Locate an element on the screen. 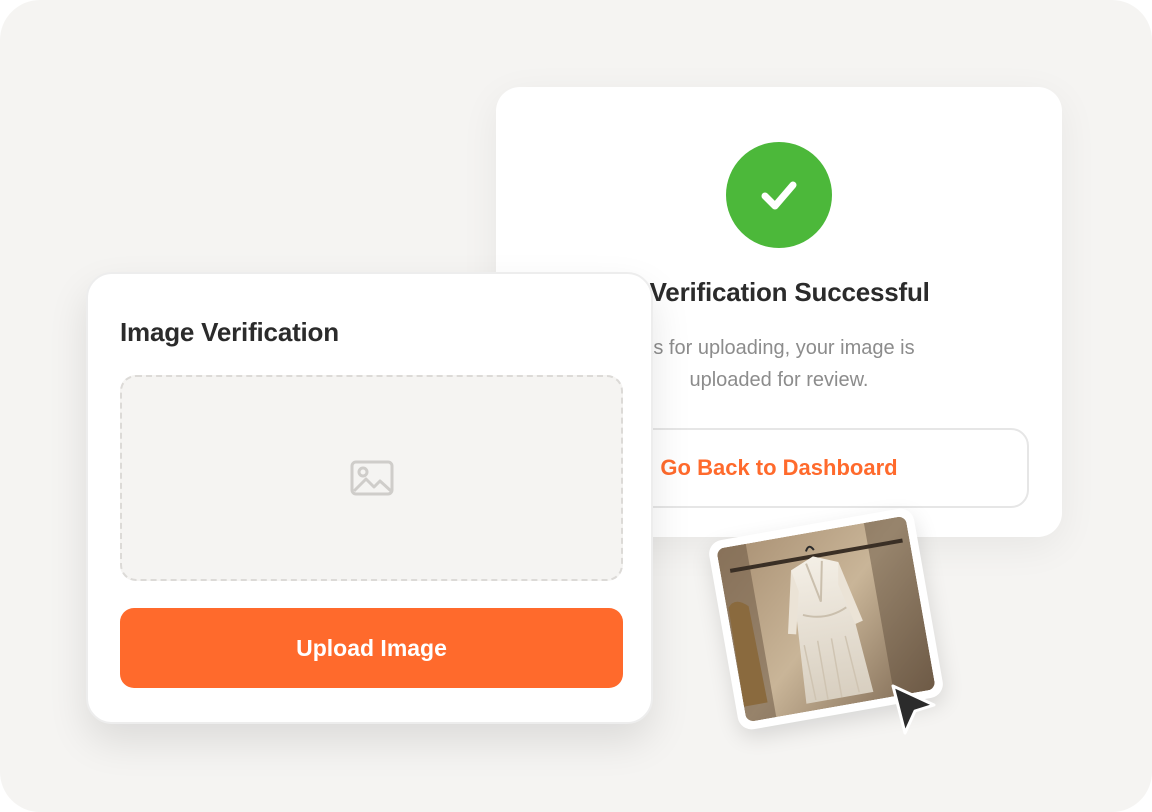 The height and width of the screenshot is (812, 1152). success-badge is located at coordinates (779, 195).